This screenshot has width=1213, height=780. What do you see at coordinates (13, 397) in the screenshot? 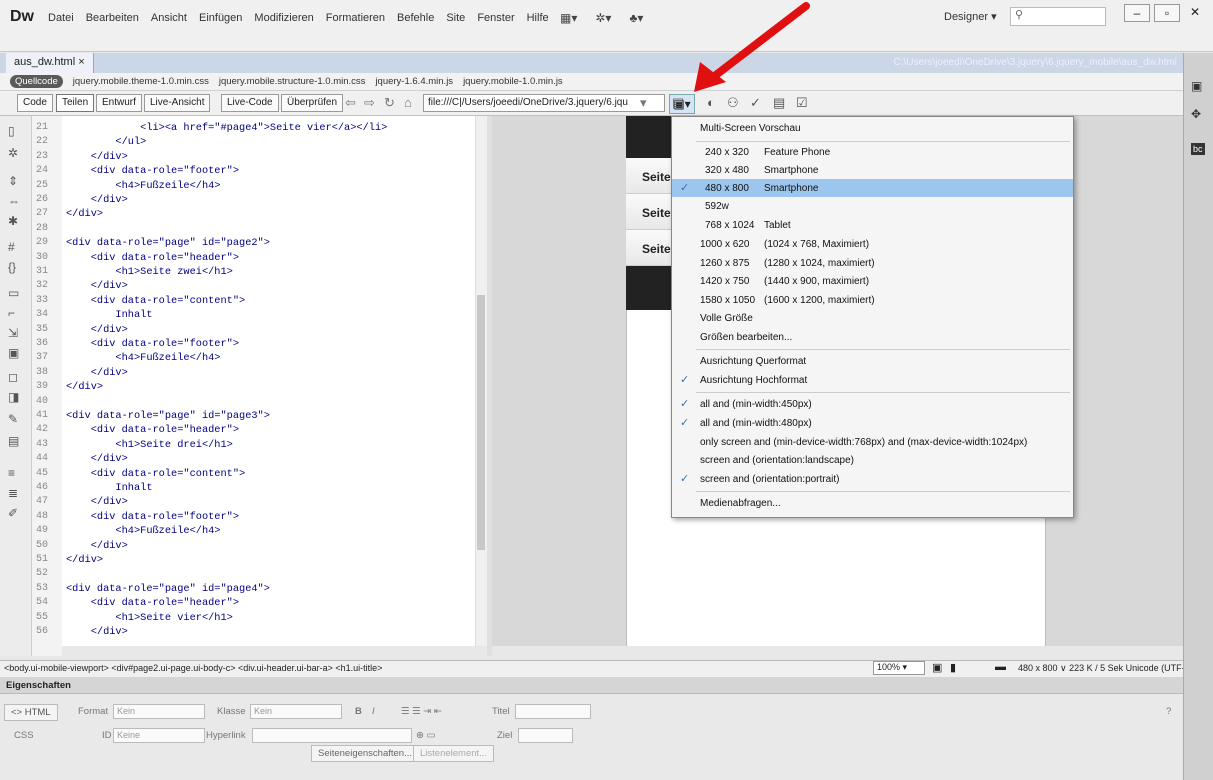
I see `apply-comment-icon: ◨` at bounding box center [13, 397].